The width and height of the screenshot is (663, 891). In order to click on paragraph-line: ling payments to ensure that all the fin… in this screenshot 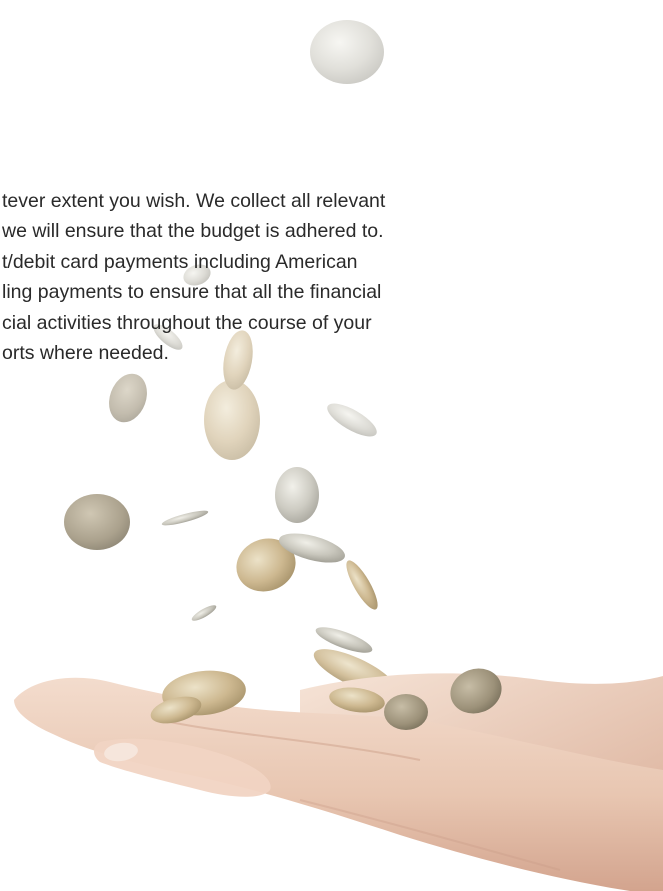, I will do `click(192, 292)`.